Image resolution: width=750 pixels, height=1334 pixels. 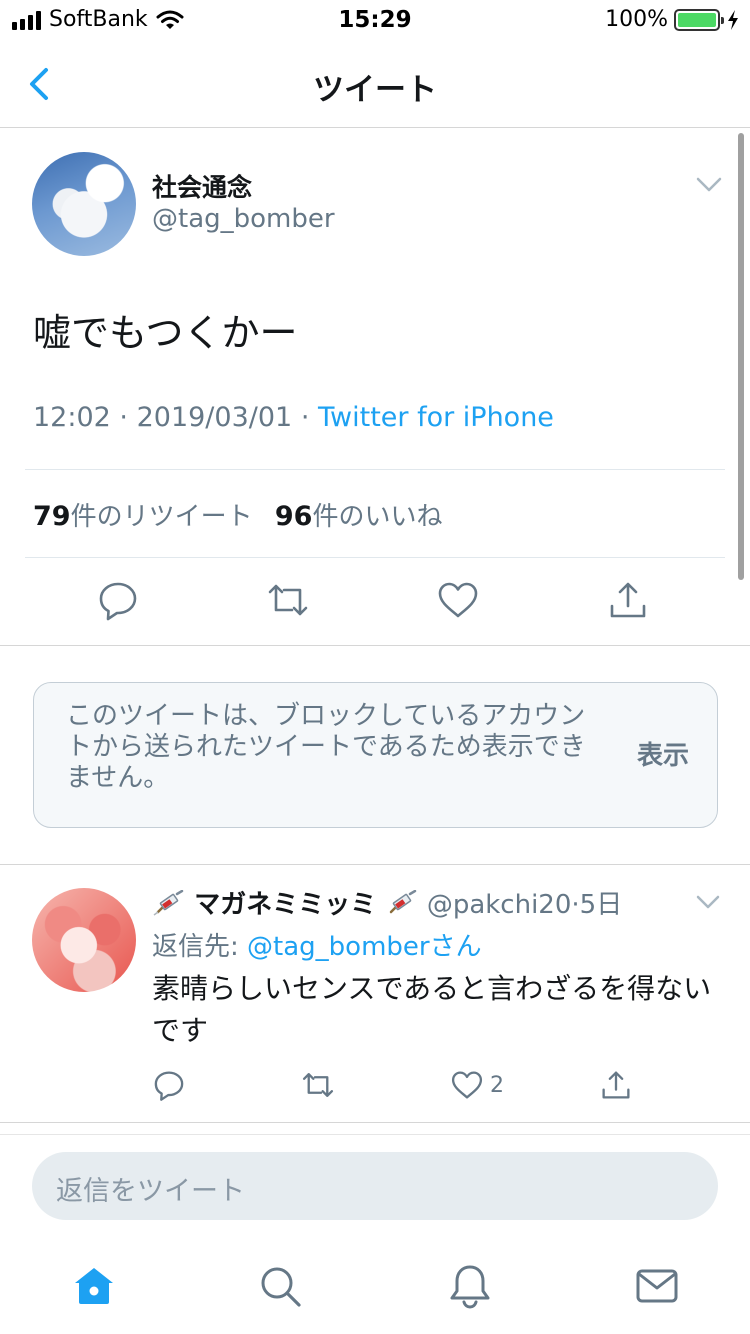 I want to click on tab-bar, so click(x=375, y=1292).